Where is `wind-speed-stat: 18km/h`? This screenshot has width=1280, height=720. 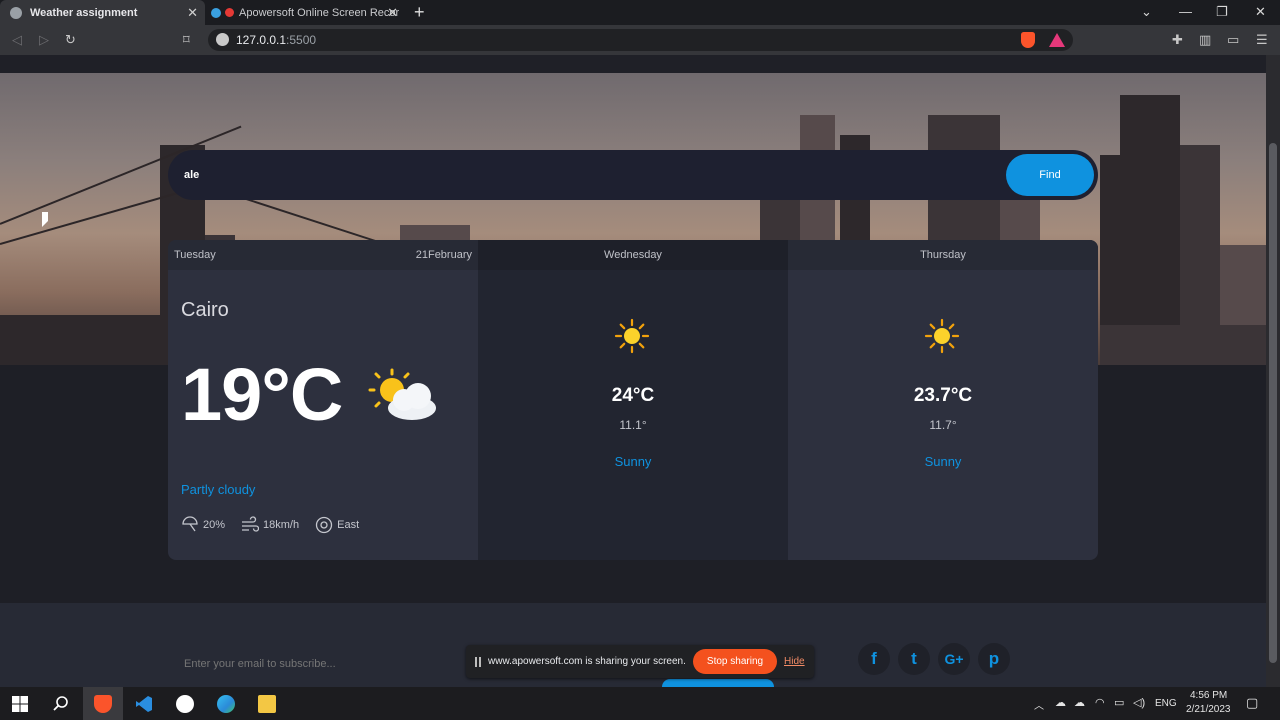
wind-speed-stat: 18km/h is located at coordinates (270, 525).